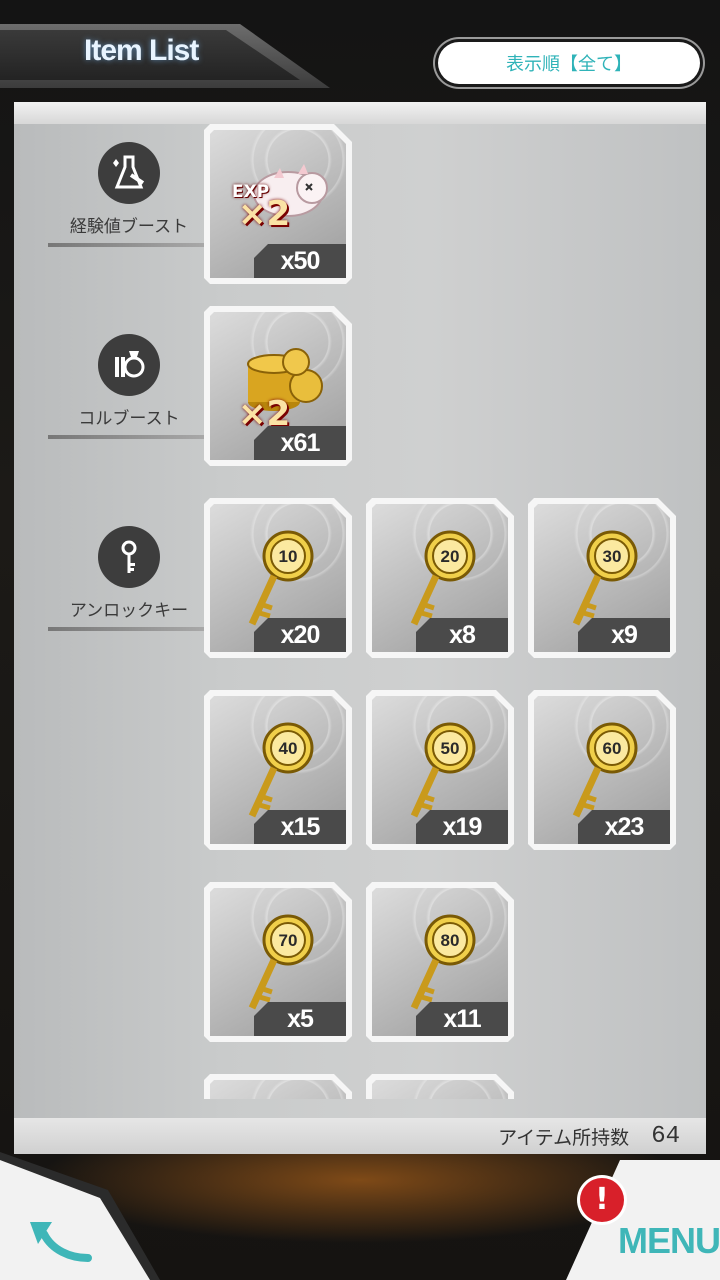 The width and height of the screenshot is (720, 1280). What do you see at coordinates (462, 827) in the screenshot?
I see `item-count: x19` at bounding box center [462, 827].